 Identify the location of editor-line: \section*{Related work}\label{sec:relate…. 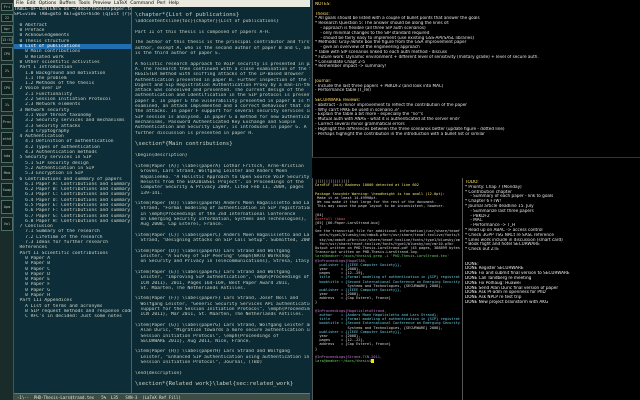
(214, 384).